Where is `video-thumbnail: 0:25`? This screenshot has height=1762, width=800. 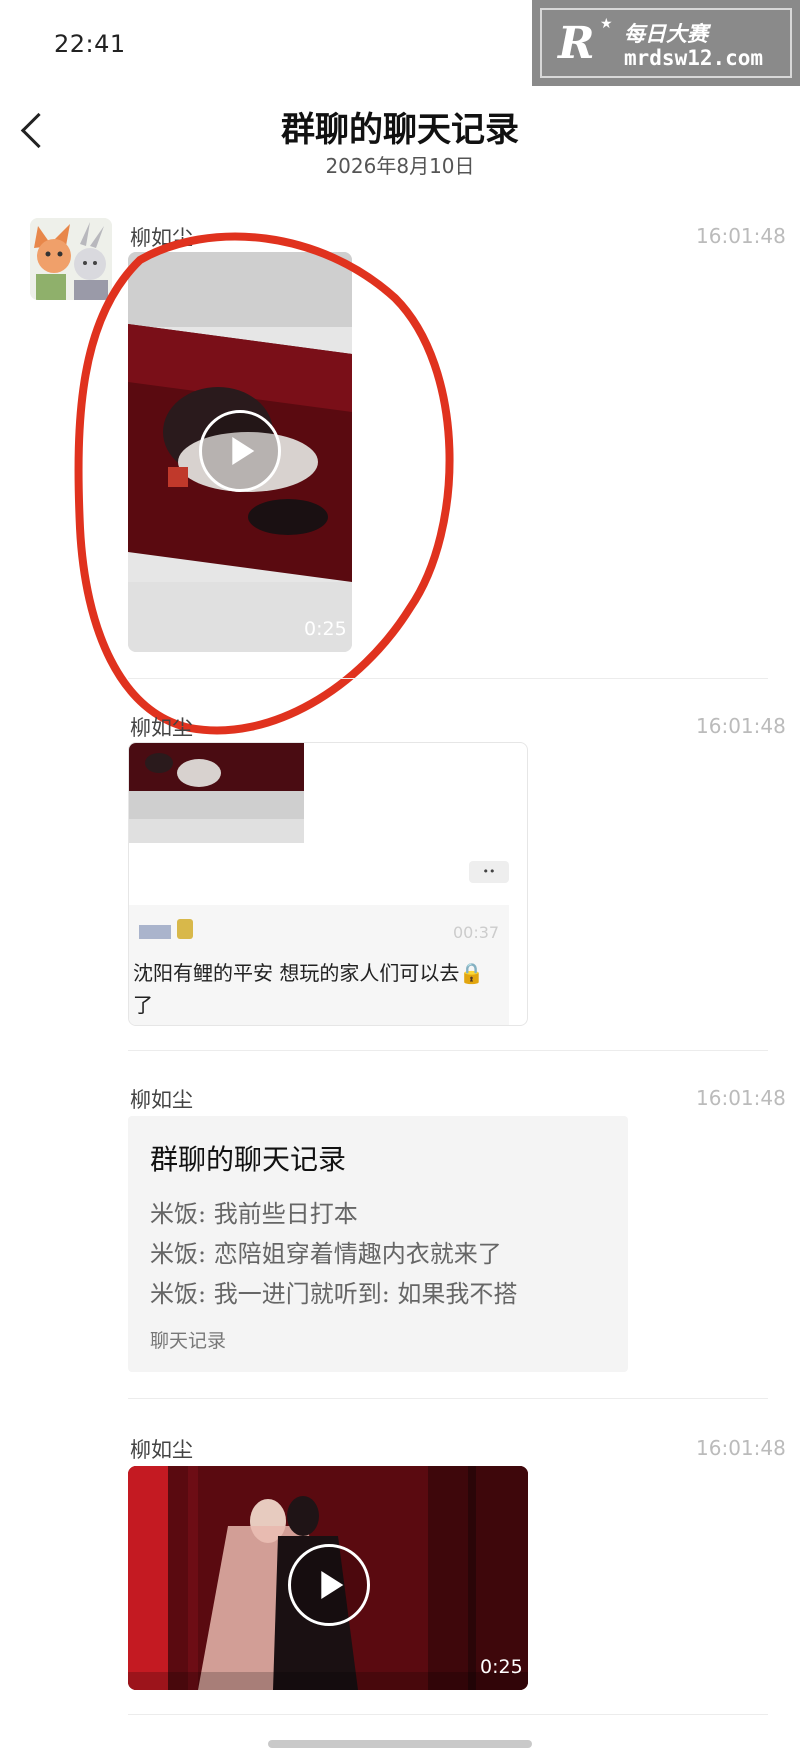
video-thumbnail: 0:25 is located at coordinates (328, 1578).